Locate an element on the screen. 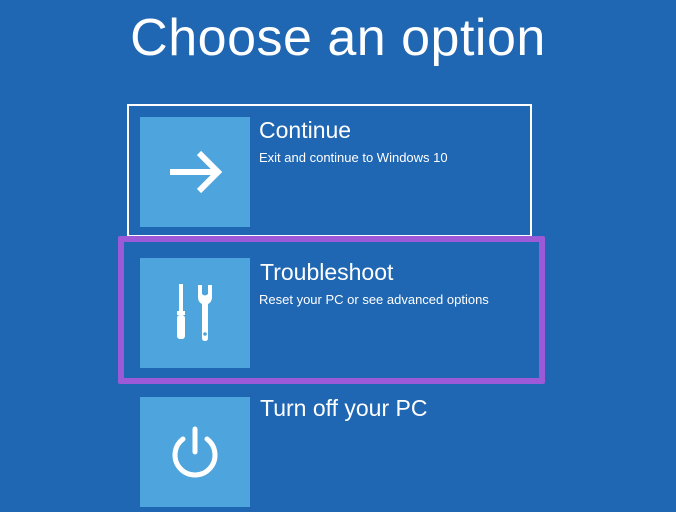  option-continue-description: Exit and continue to Windows 10 is located at coordinates (353, 157).